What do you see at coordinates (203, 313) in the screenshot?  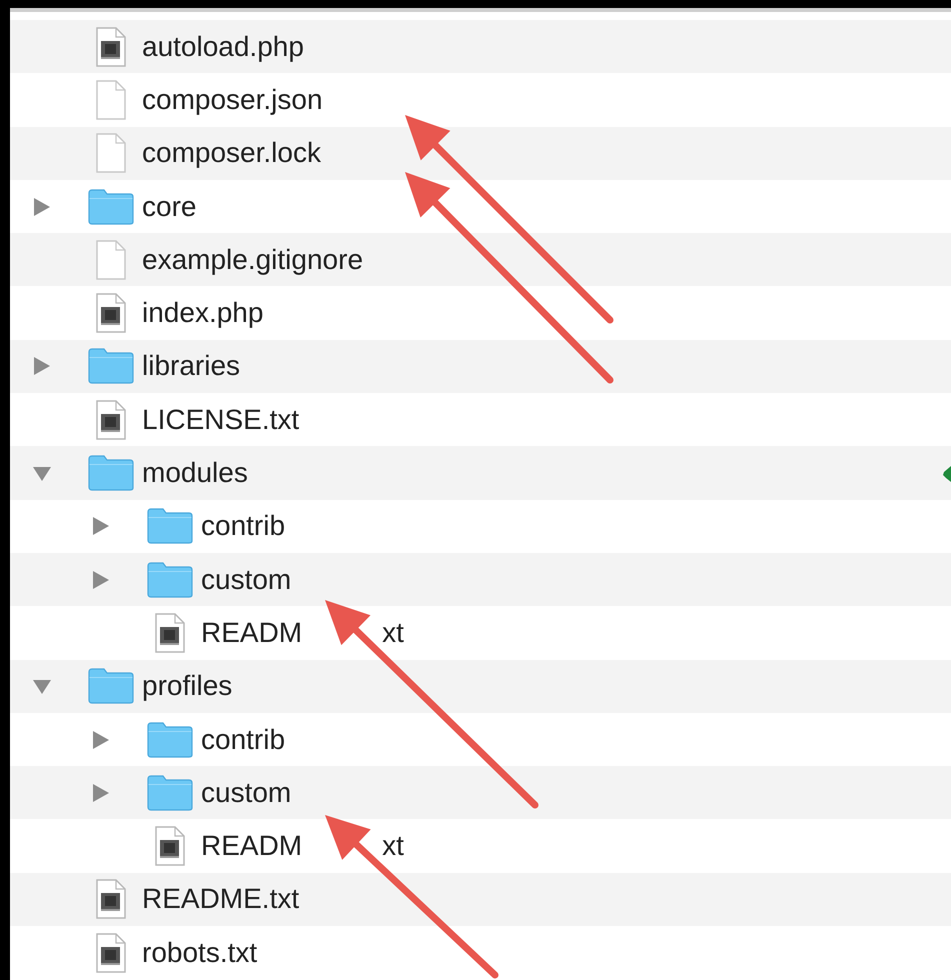 I see `file-name: index.php` at bounding box center [203, 313].